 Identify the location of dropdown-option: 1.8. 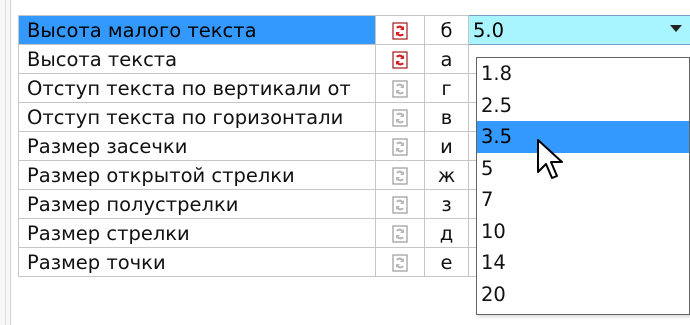
(583, 74).